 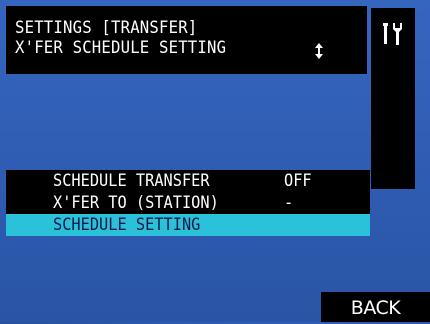 What do you see at coordinates (131, 181) in the screenshot?
I see `menu-item-label: SCHEDULE TRANSFER` at bounding box center [131, 181].